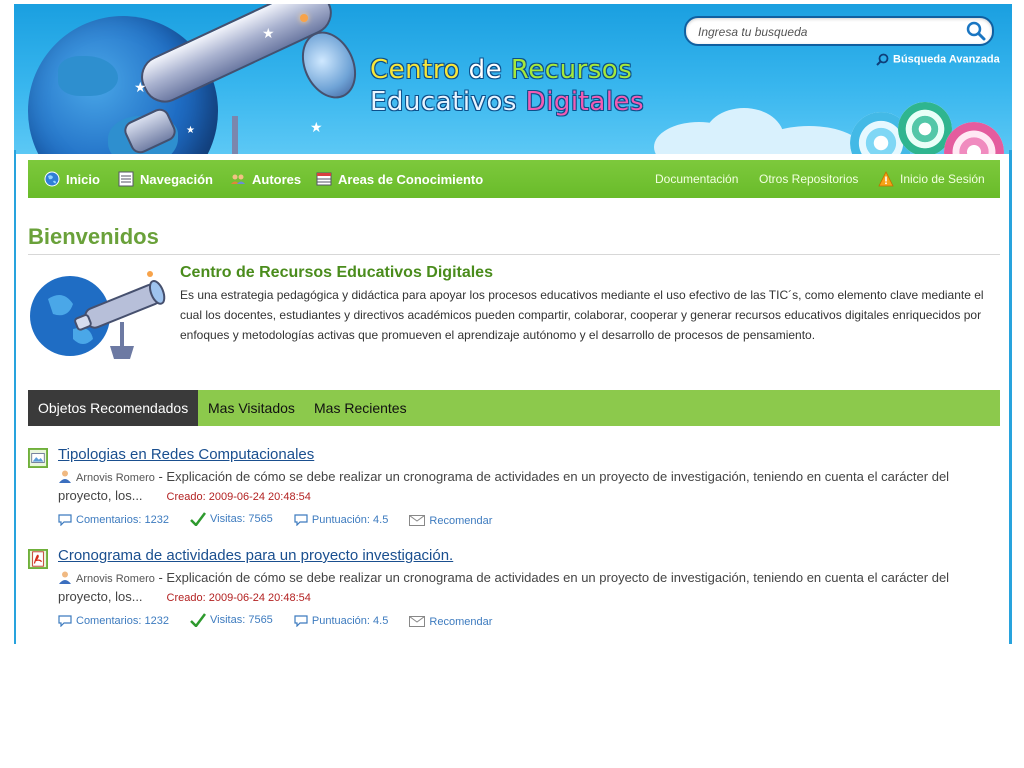 The width and height of the screenshot is (1024, 768). Describe the element at coordinates (411, 179) in the screenshot. I see `nav-label: Areas de Conocimiento` at that location.